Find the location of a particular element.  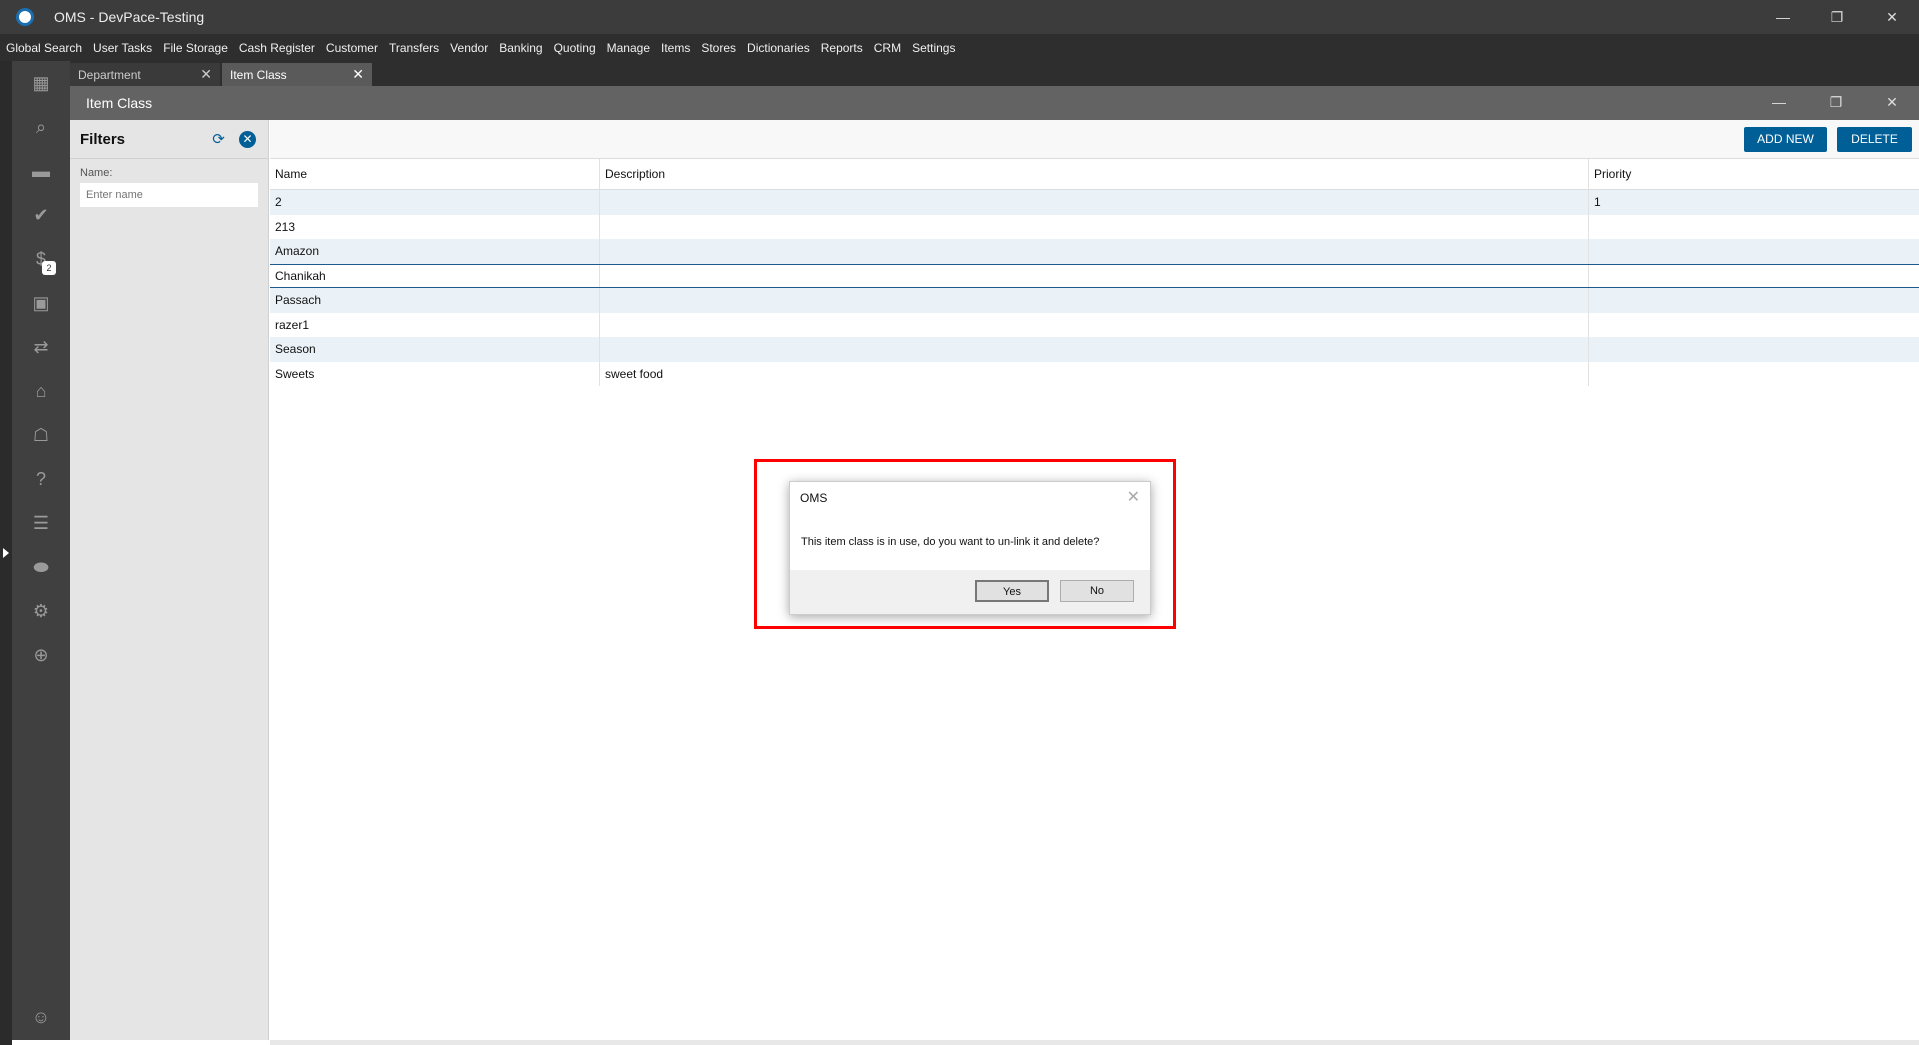

table-row: Chanikah is located at coordinates (1094, 275).